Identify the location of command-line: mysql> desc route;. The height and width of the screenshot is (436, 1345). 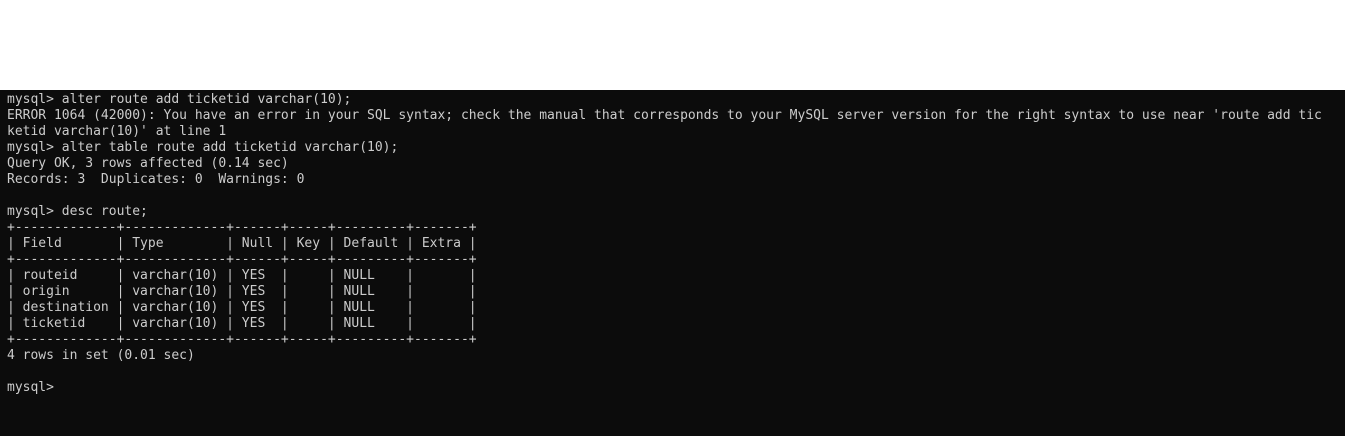
(77, 211).